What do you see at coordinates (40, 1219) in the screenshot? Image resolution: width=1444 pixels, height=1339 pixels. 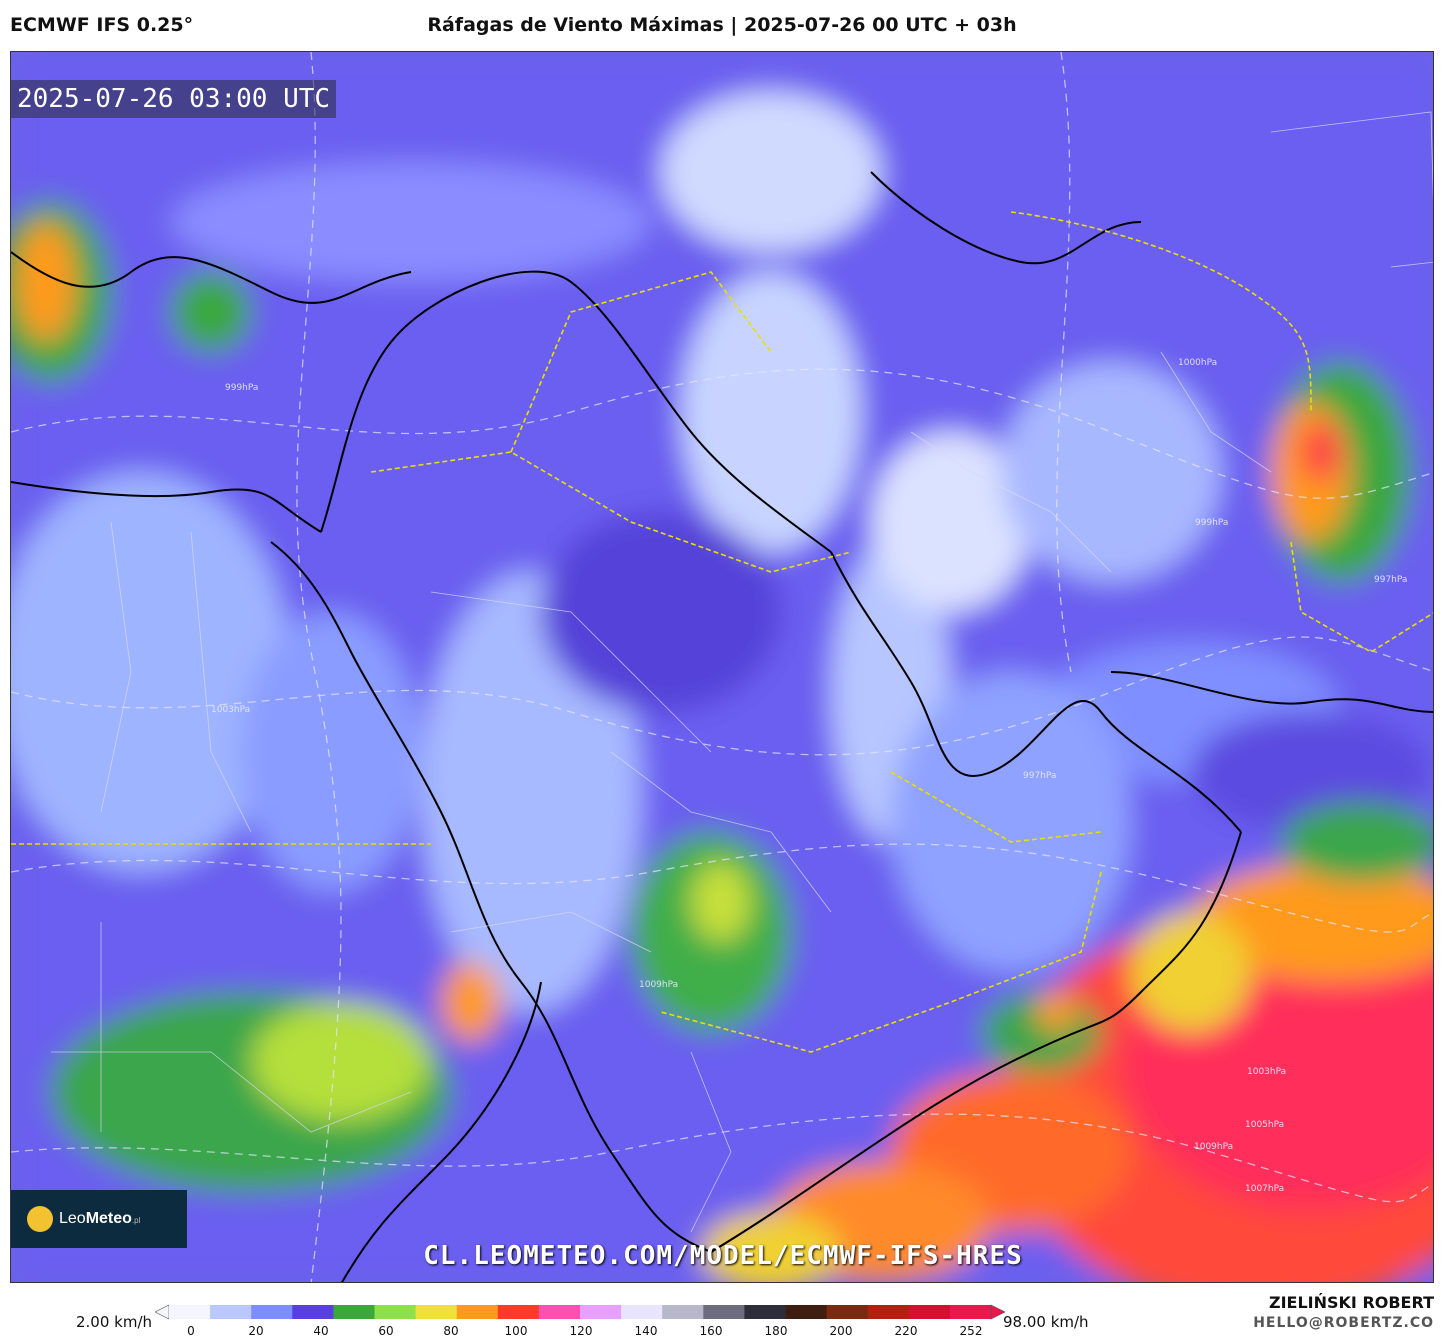 I see `sun-icon` at bounding box center [40, 1219].